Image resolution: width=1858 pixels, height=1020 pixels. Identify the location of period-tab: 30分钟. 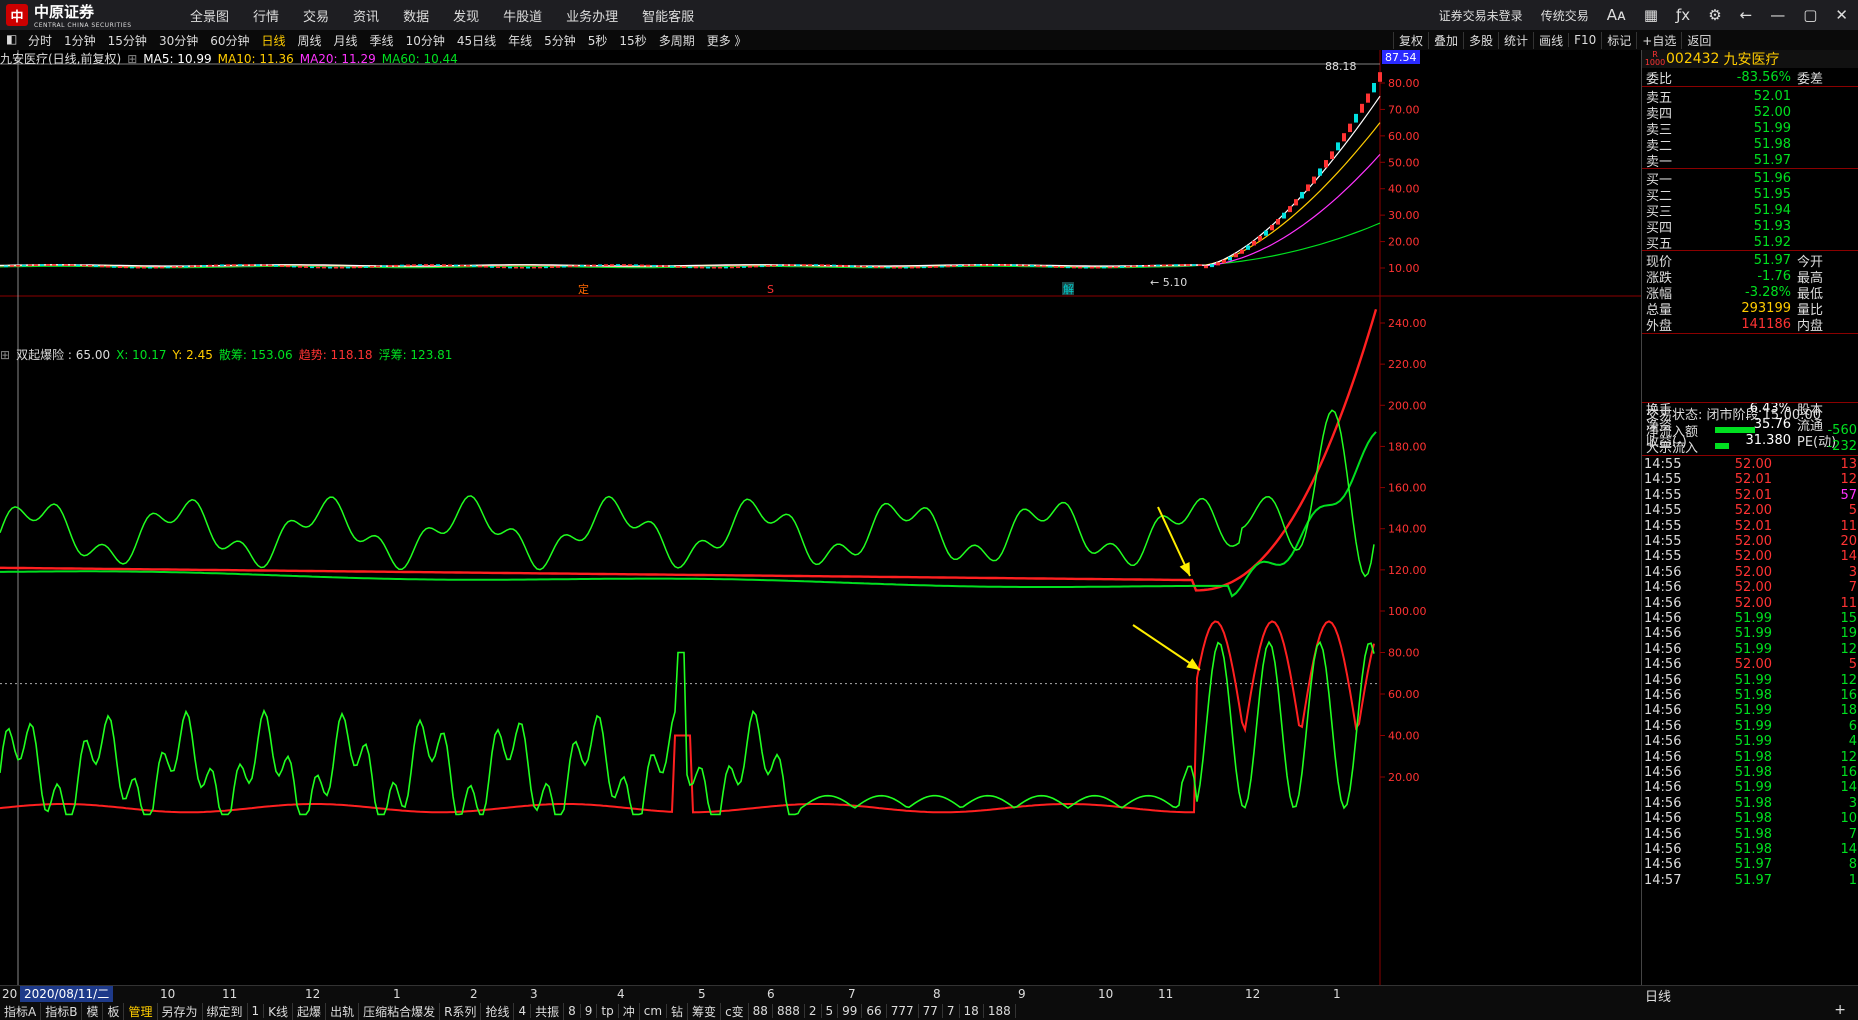
(178, 40).